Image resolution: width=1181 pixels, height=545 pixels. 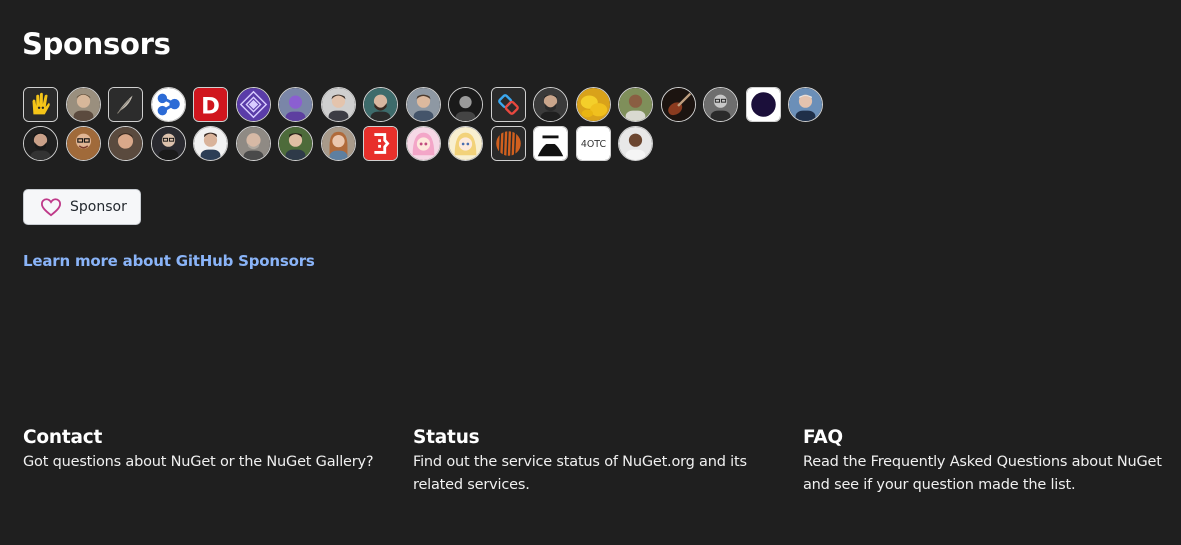 I want to click on sponsor-avatars: D 4OTC, so click(x=453, y=126).